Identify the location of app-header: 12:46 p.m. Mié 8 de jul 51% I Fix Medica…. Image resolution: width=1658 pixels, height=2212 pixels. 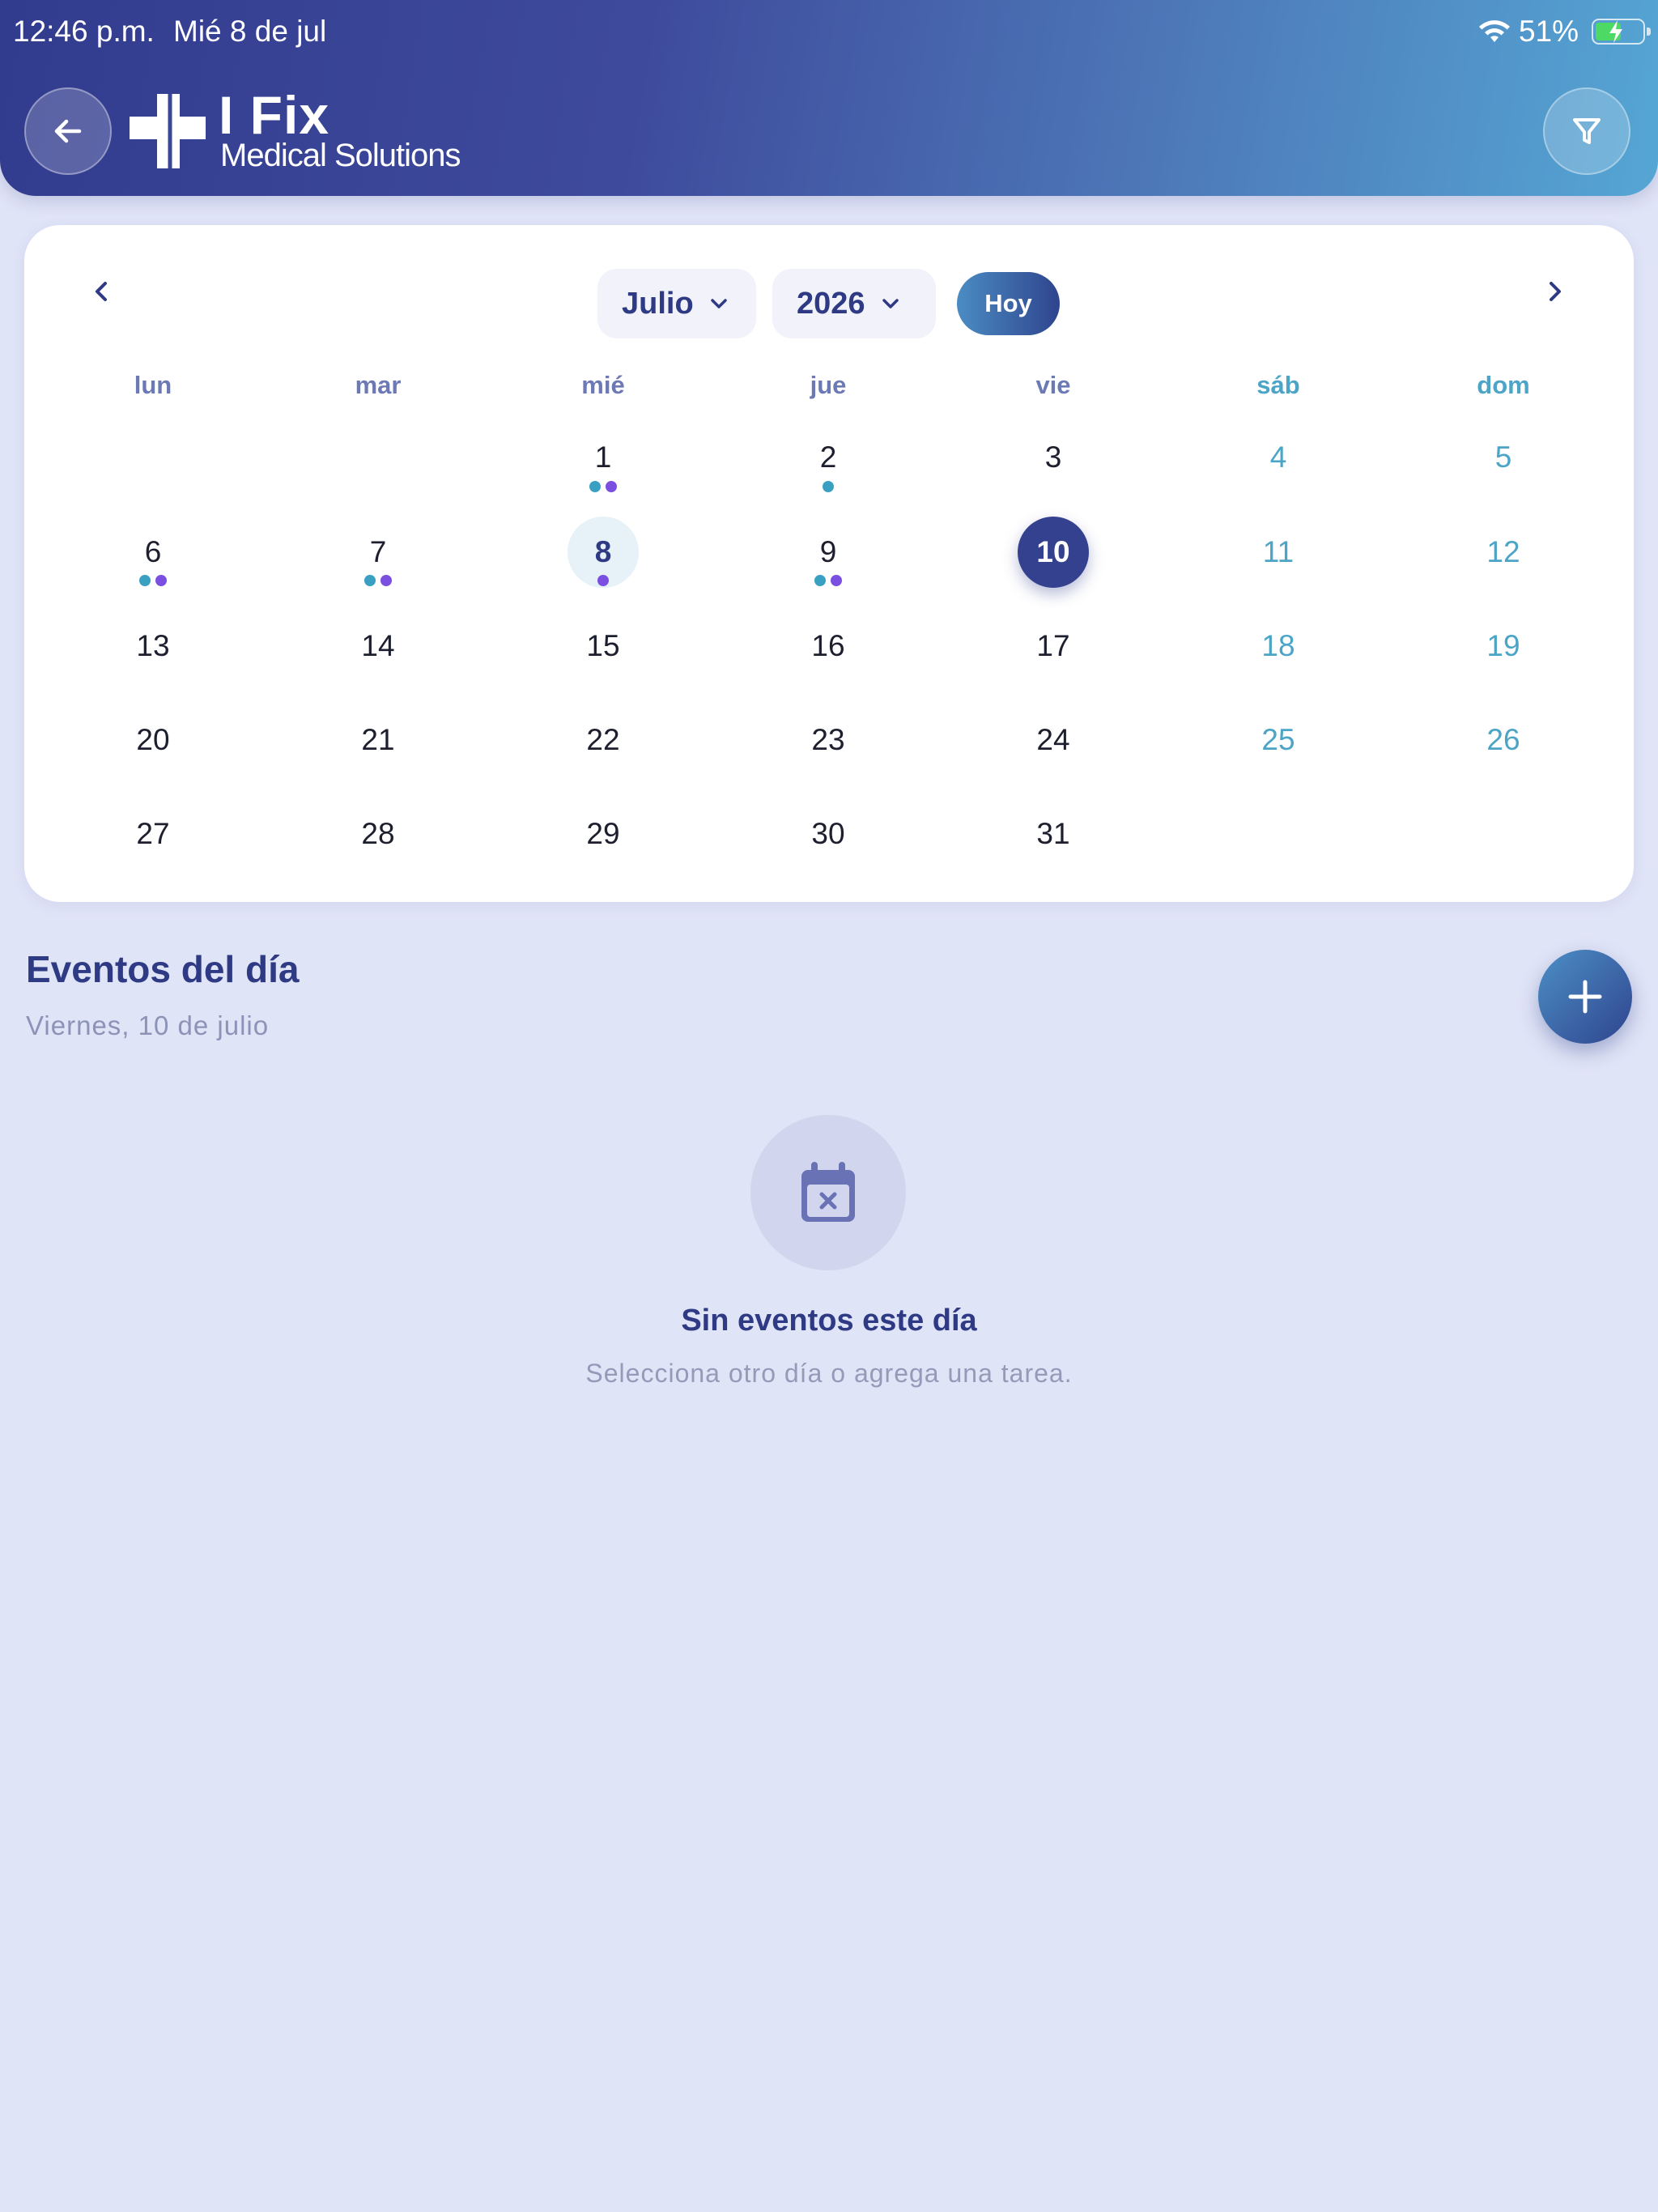
(829, 98).